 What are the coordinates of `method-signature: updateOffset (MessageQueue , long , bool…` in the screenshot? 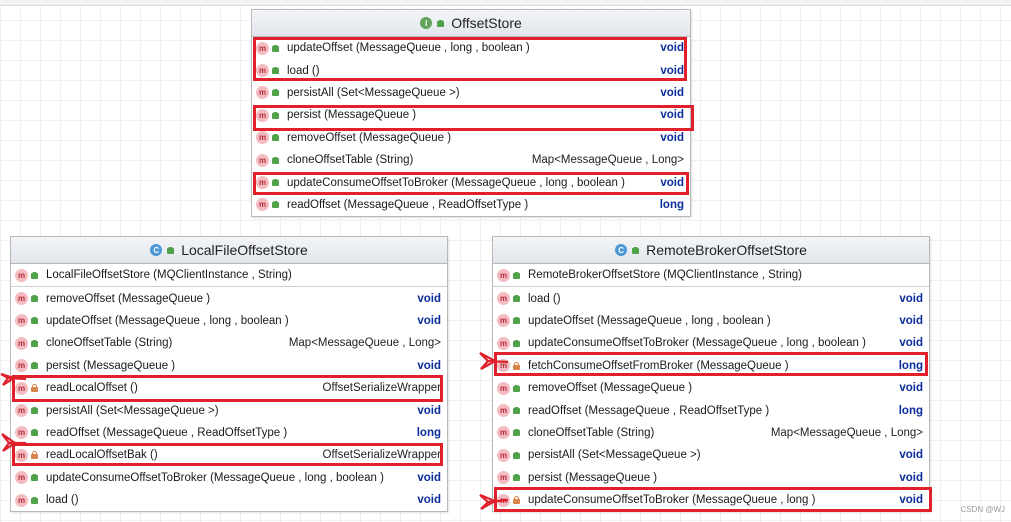 It's located at (408, 48).